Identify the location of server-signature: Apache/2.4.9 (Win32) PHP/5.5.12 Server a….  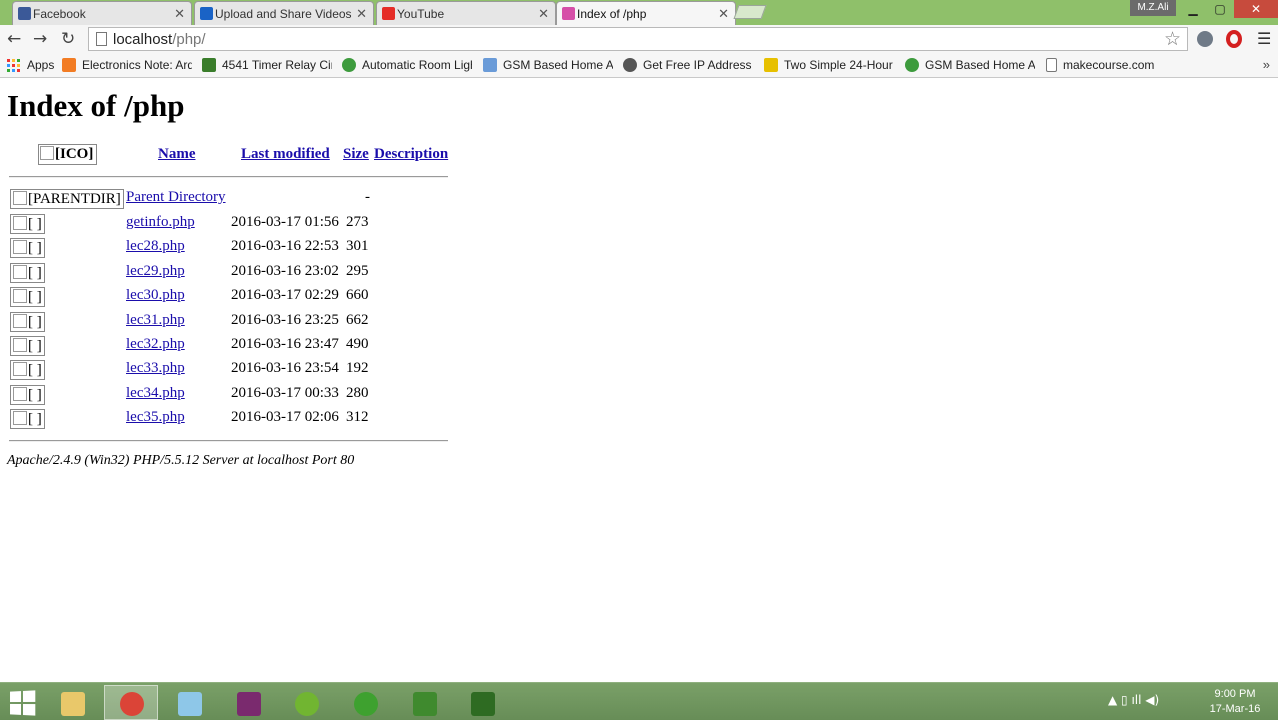
(181, 460).